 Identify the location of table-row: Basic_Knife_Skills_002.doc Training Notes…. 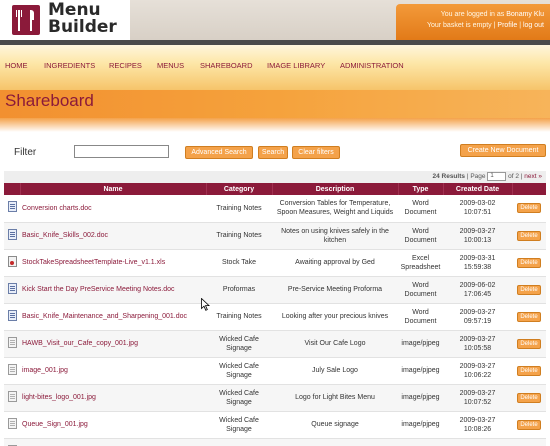
(275, 236).